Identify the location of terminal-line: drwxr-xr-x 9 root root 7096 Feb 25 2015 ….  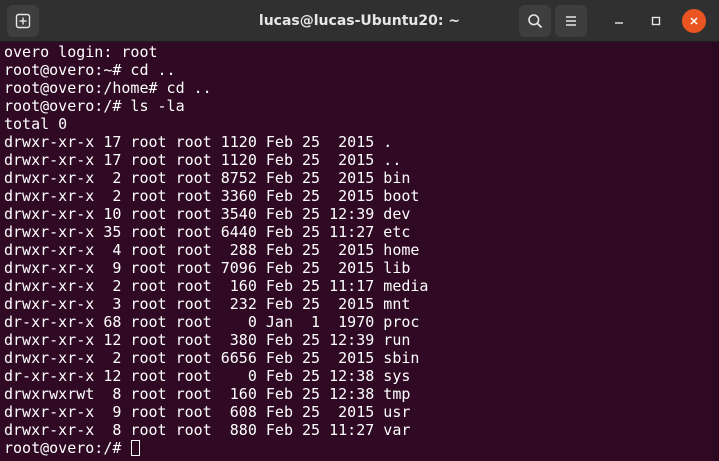
(207, 268).